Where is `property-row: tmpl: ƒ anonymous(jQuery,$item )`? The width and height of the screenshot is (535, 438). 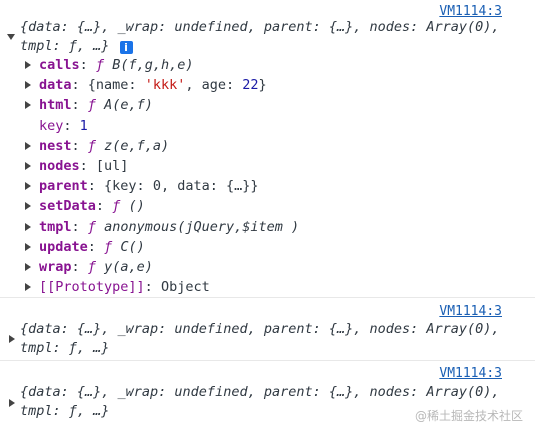
property-row: tmpl: ƒ anonymous(jQuery,$item ) is located at coordinates (169, 227).